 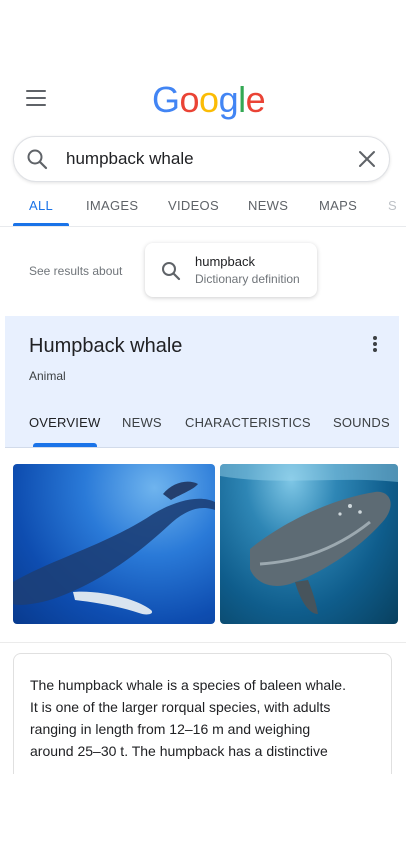 What do you see at coordinates (36, 98) in the screenshot?
I see `hamburger-menu-icon` at bounding box center [36, 98].